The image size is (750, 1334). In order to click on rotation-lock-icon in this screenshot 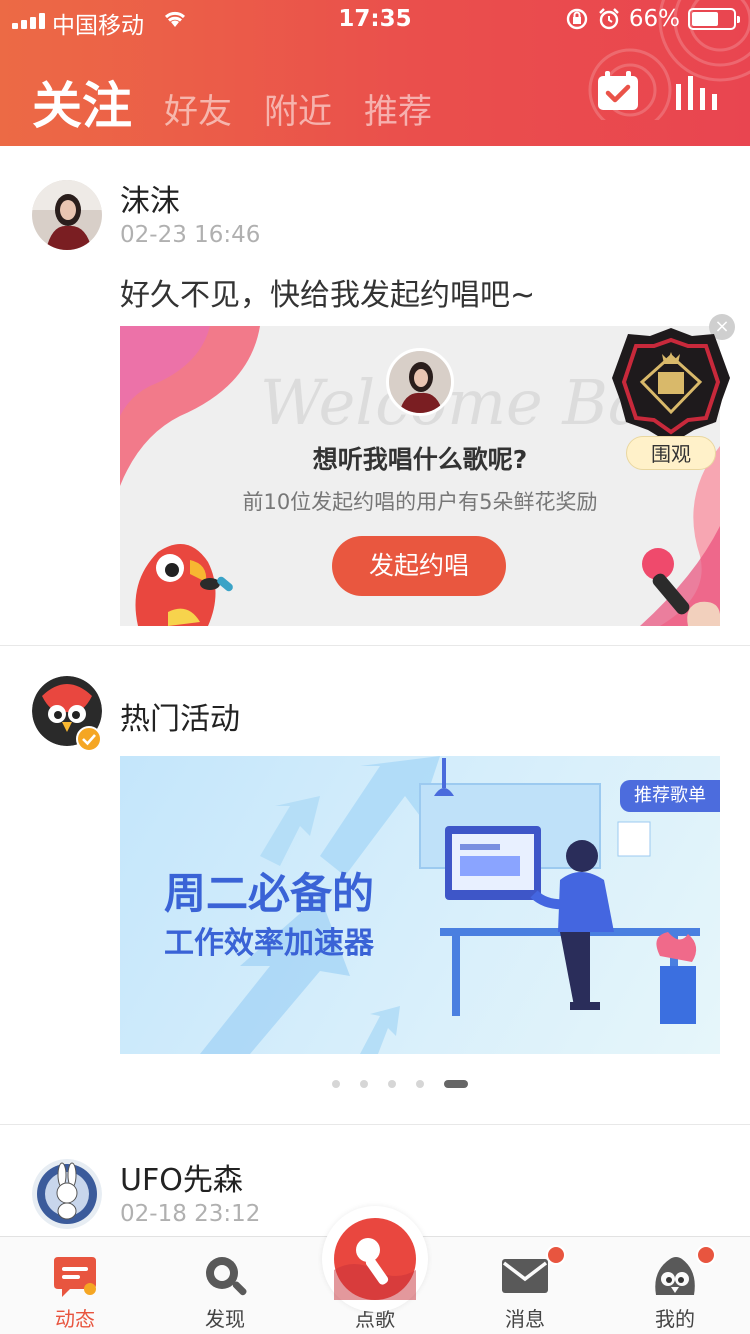, I will do `click(577, 19)`.